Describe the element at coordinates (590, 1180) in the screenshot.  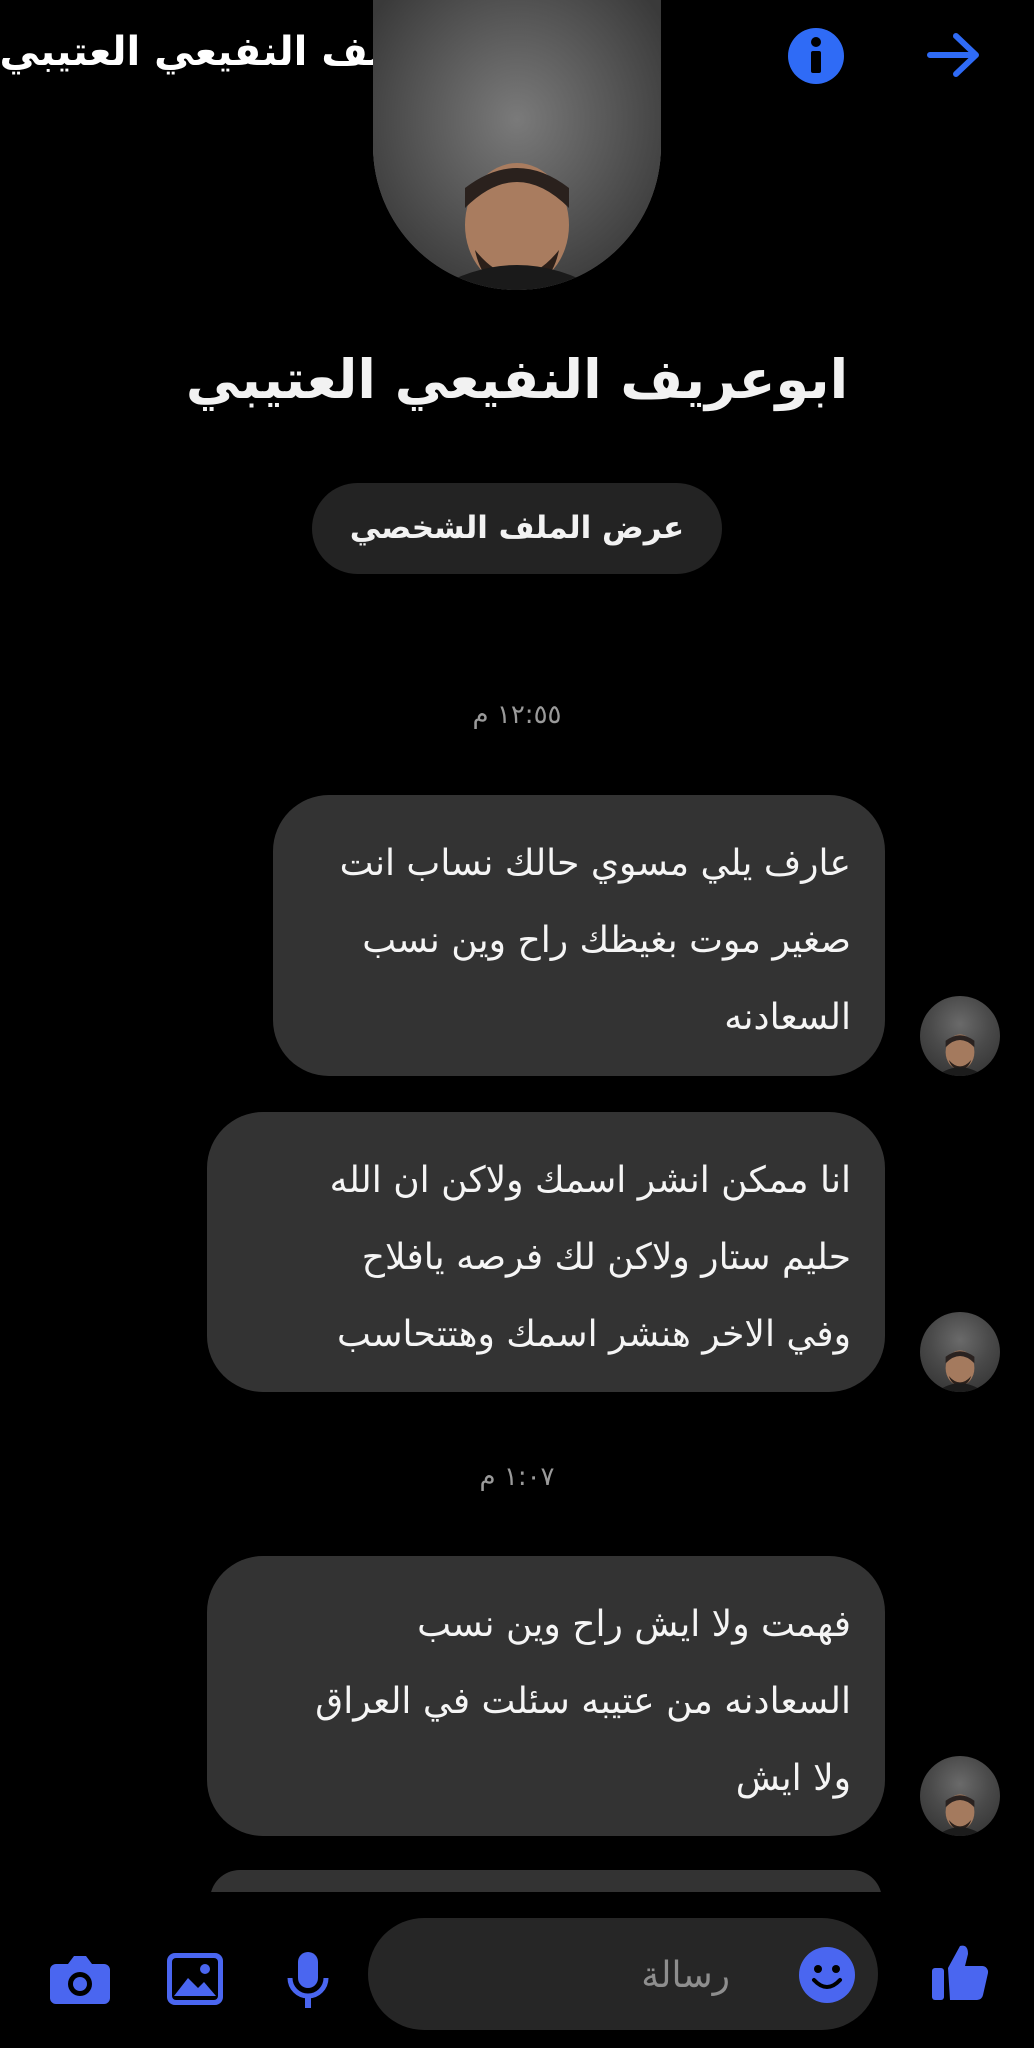
I see `message-line: انا ممكن انشر اسمك ولاكن ان الله` at that location.